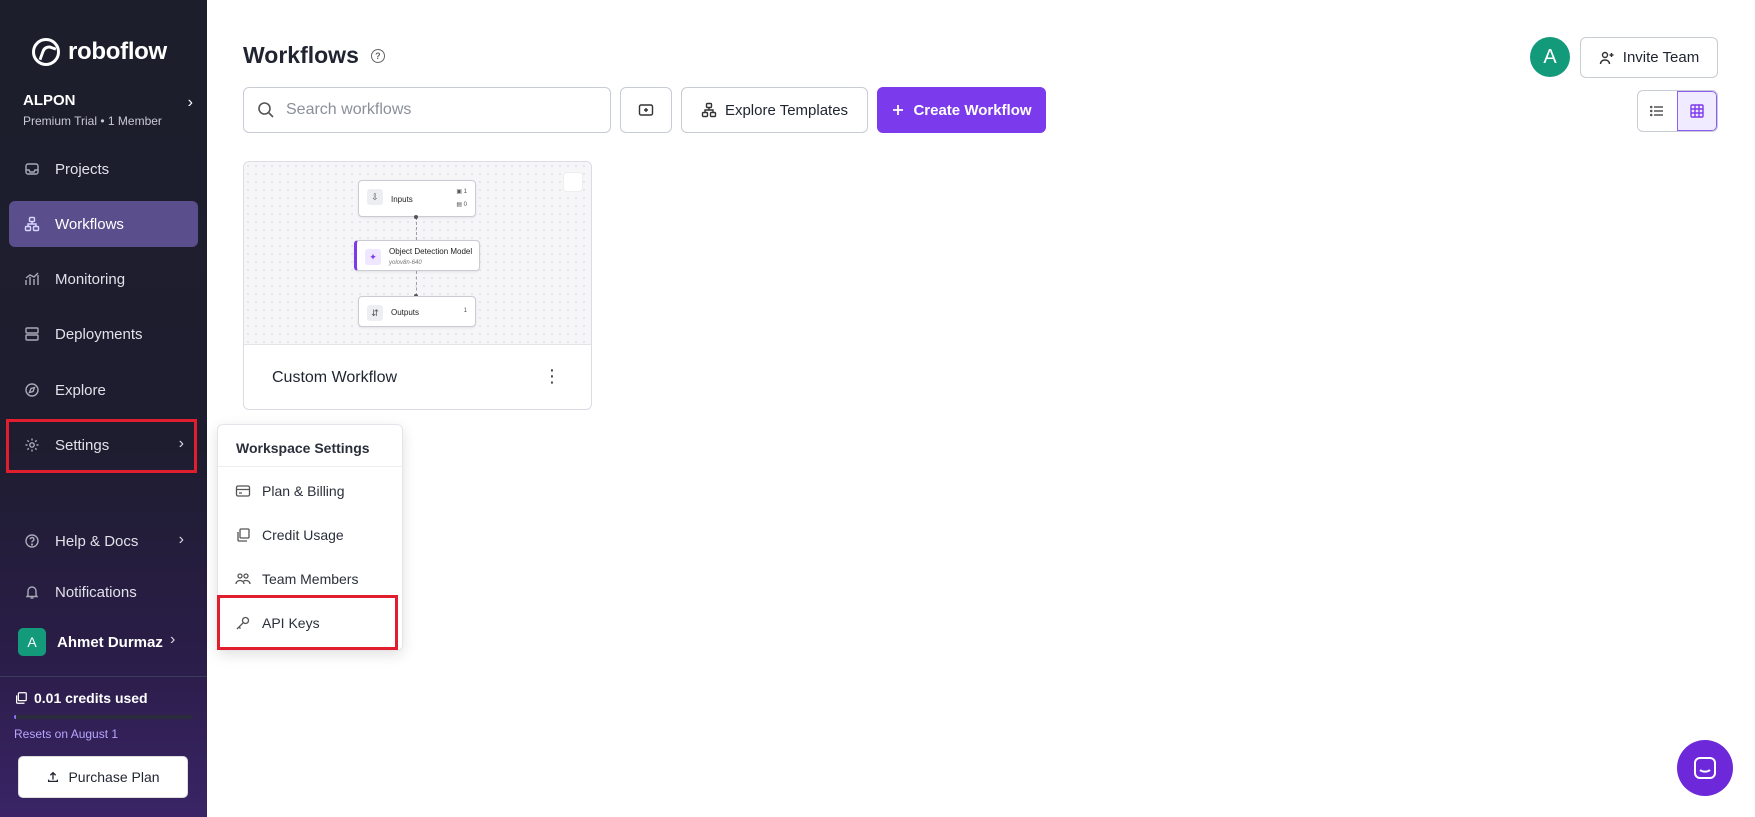 This screenshot has height=817, width=1755. Describe the element at coordinates (243, 579) in the screenshot. I see `users-icon` at that location.